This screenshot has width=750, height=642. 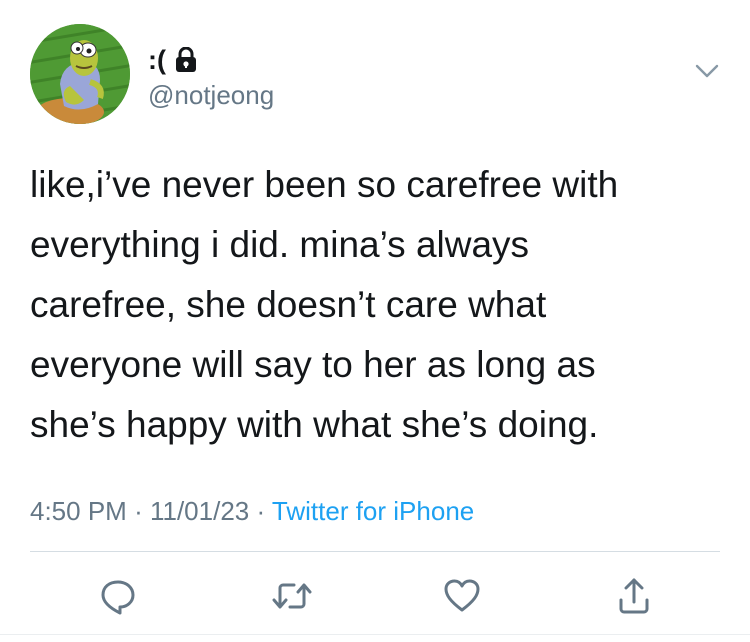 What do you see at coordinates (313, 364) in the screenshot?
I see `tweet-text-line: everyone will say to her as long as` at bounding box center [313, 364].